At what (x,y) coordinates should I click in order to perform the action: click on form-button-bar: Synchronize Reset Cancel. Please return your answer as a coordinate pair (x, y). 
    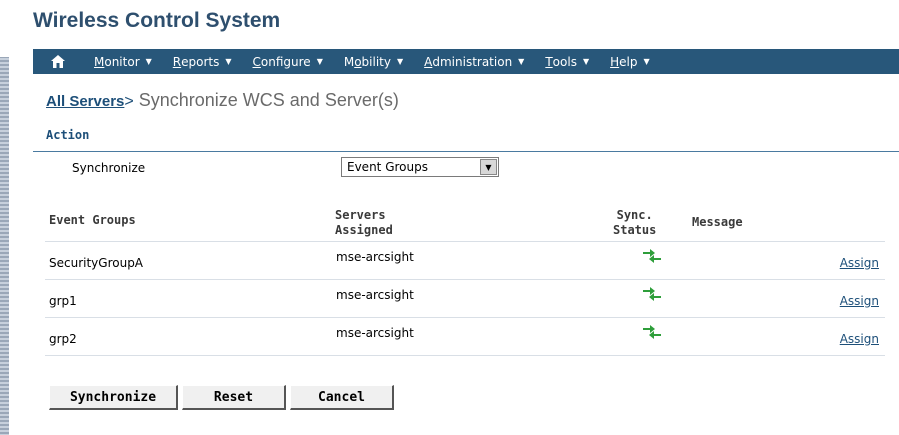
    Looking at the image, I should click on (221, 397).